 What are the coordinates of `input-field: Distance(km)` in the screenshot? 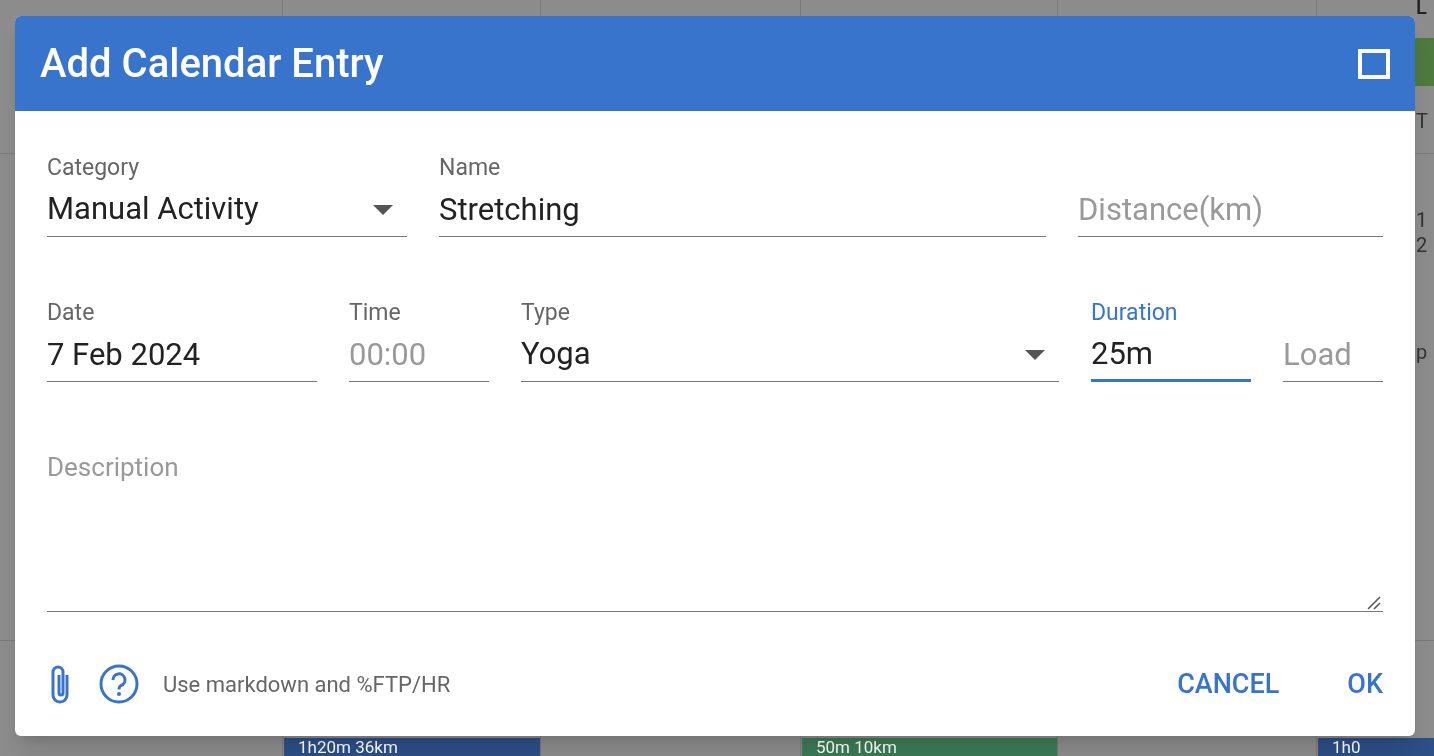 It's located at (1230, 210).